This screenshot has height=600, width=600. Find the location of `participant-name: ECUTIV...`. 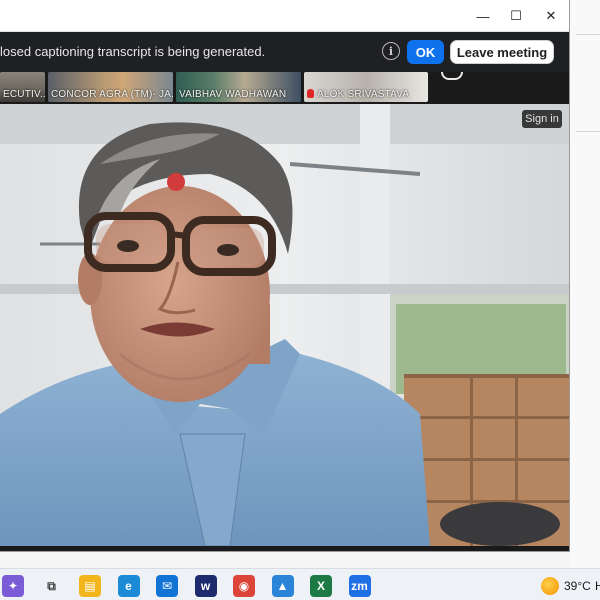

participant-name: ECUTIV... is located at coordinates (24, 94).